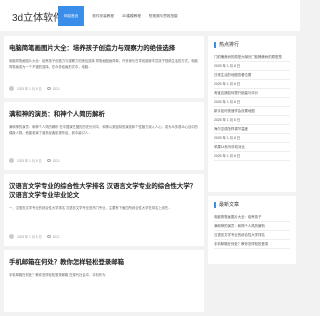 This screenshot has height=316, width=320. I want to click on article-excerpt: 手机邮箱在何处？教你怎样轻松登录邮箱 在现代社会中，手机作为, so click(57, 275).